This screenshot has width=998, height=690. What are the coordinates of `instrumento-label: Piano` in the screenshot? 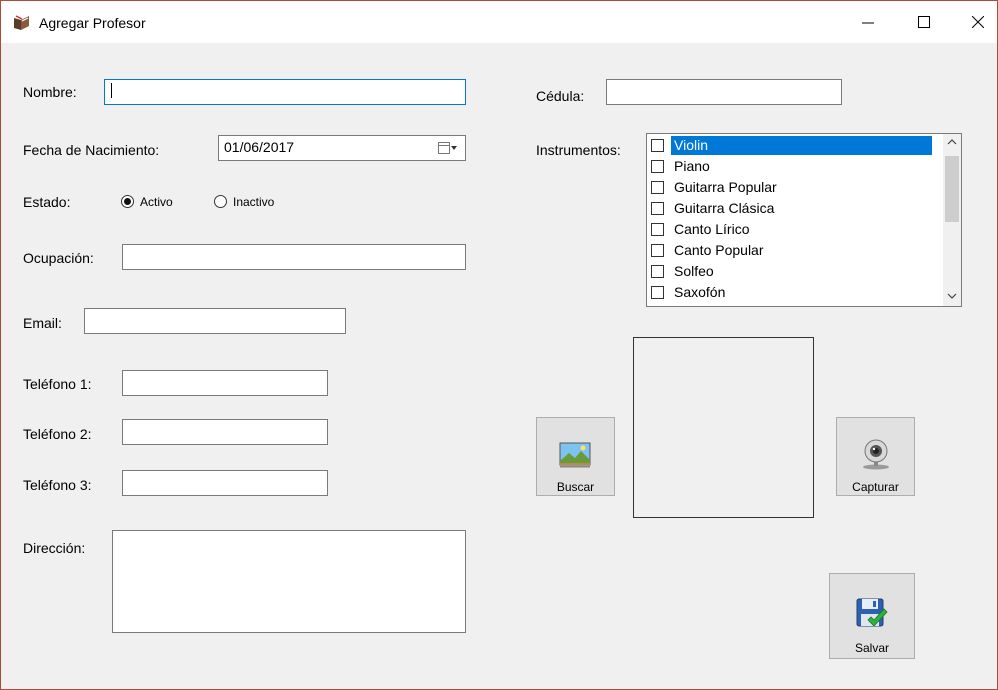 It's located at (692, 166).